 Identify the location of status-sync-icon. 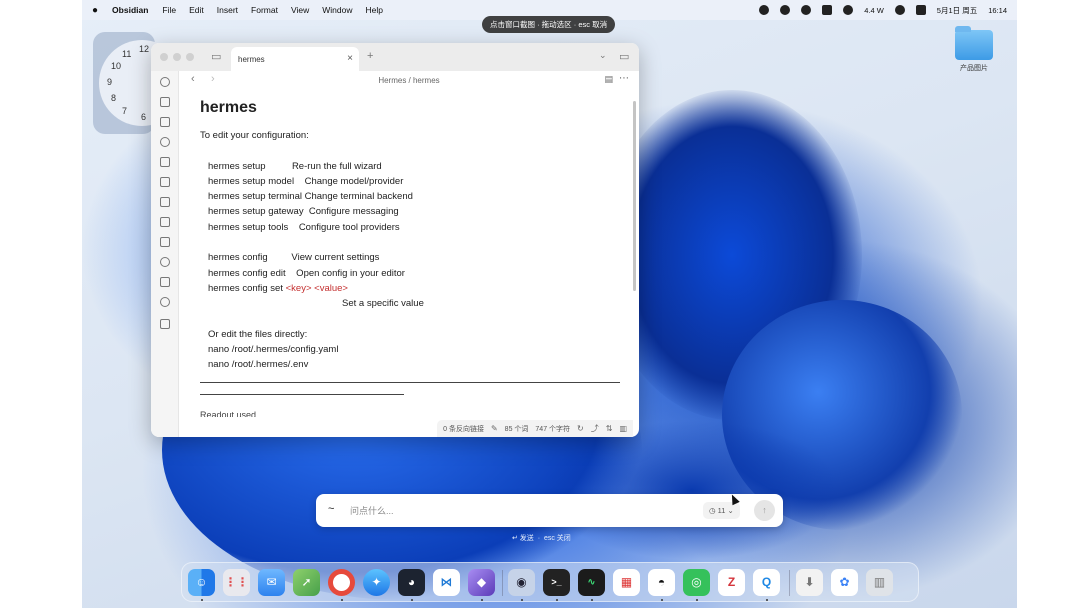
(785, 10).